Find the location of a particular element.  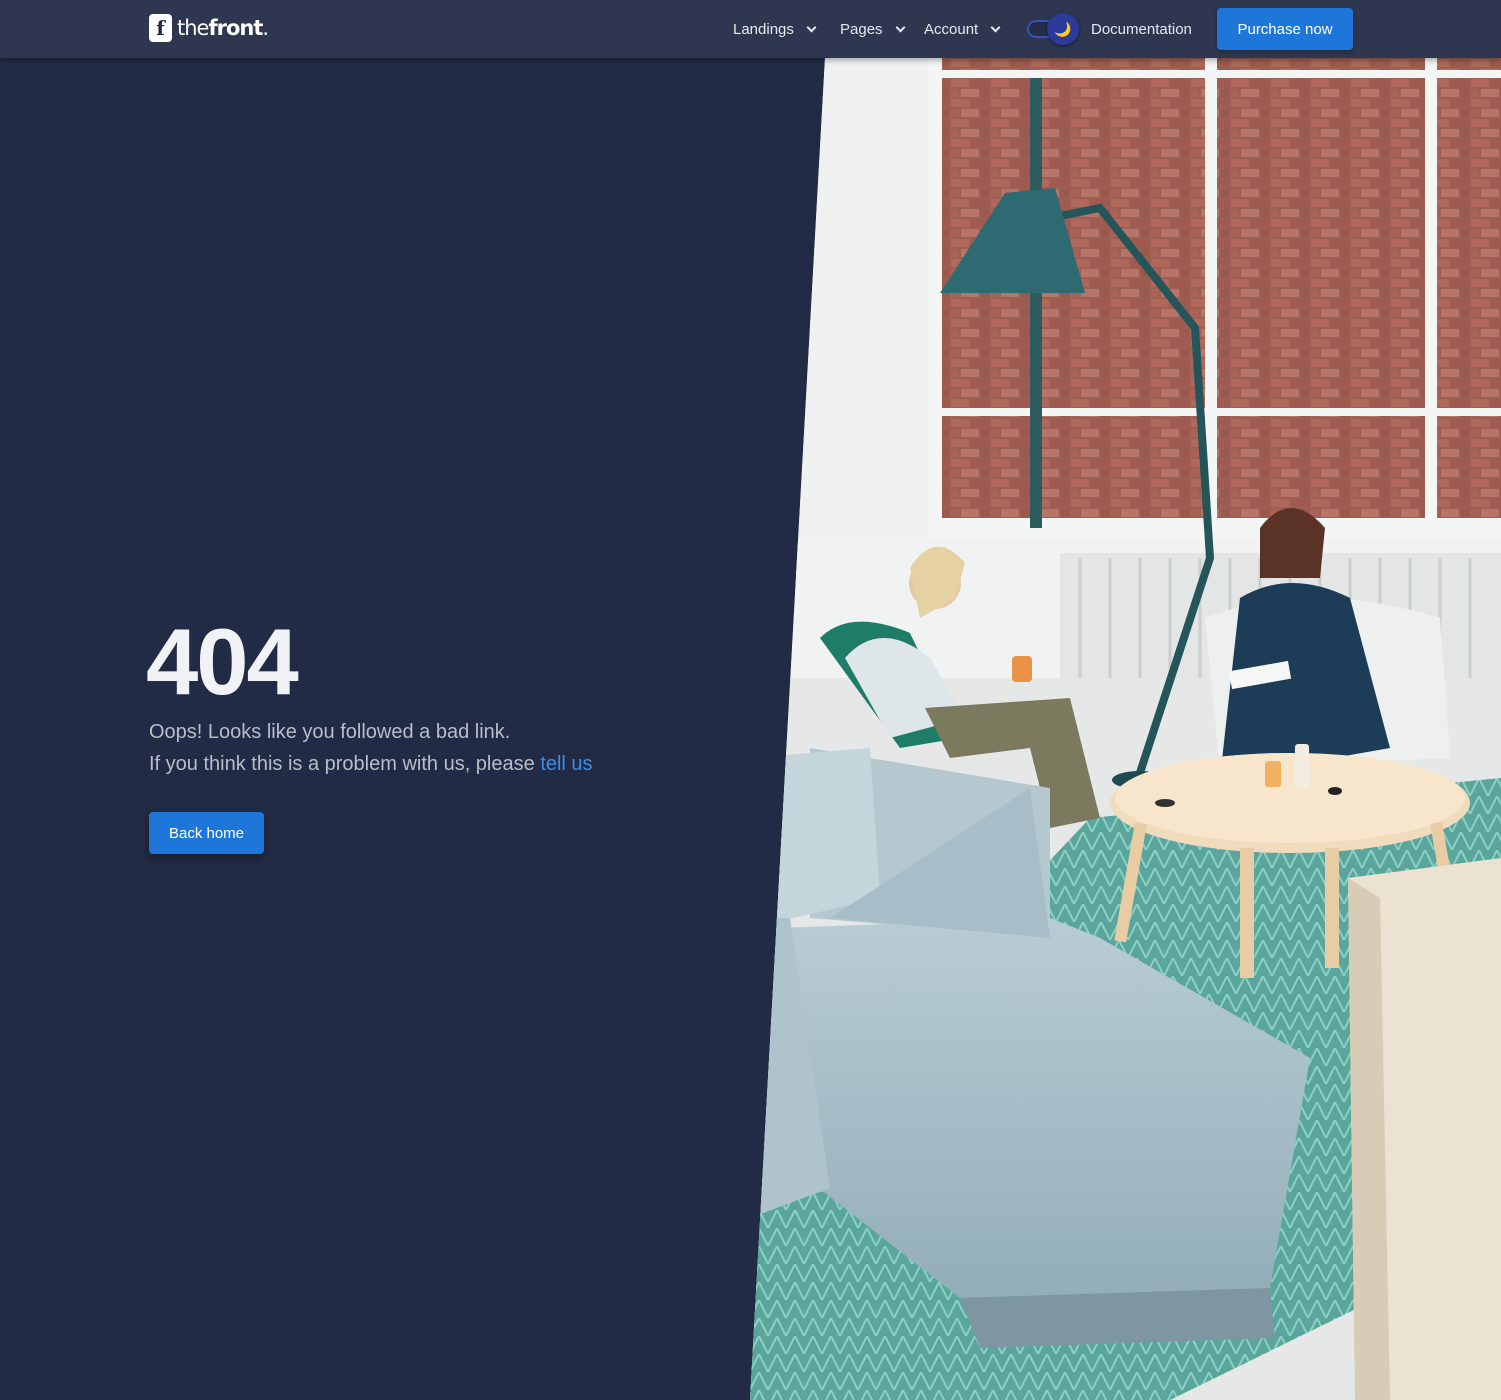

moon-glyph: 🌙 is located at coordinates (1063, 28).